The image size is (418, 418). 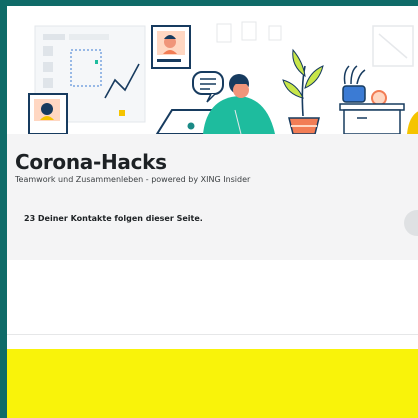 What do you see at coordinates (378, 99) in the screenshot?
I see `clock-icon` at bounding box center [378, 99].